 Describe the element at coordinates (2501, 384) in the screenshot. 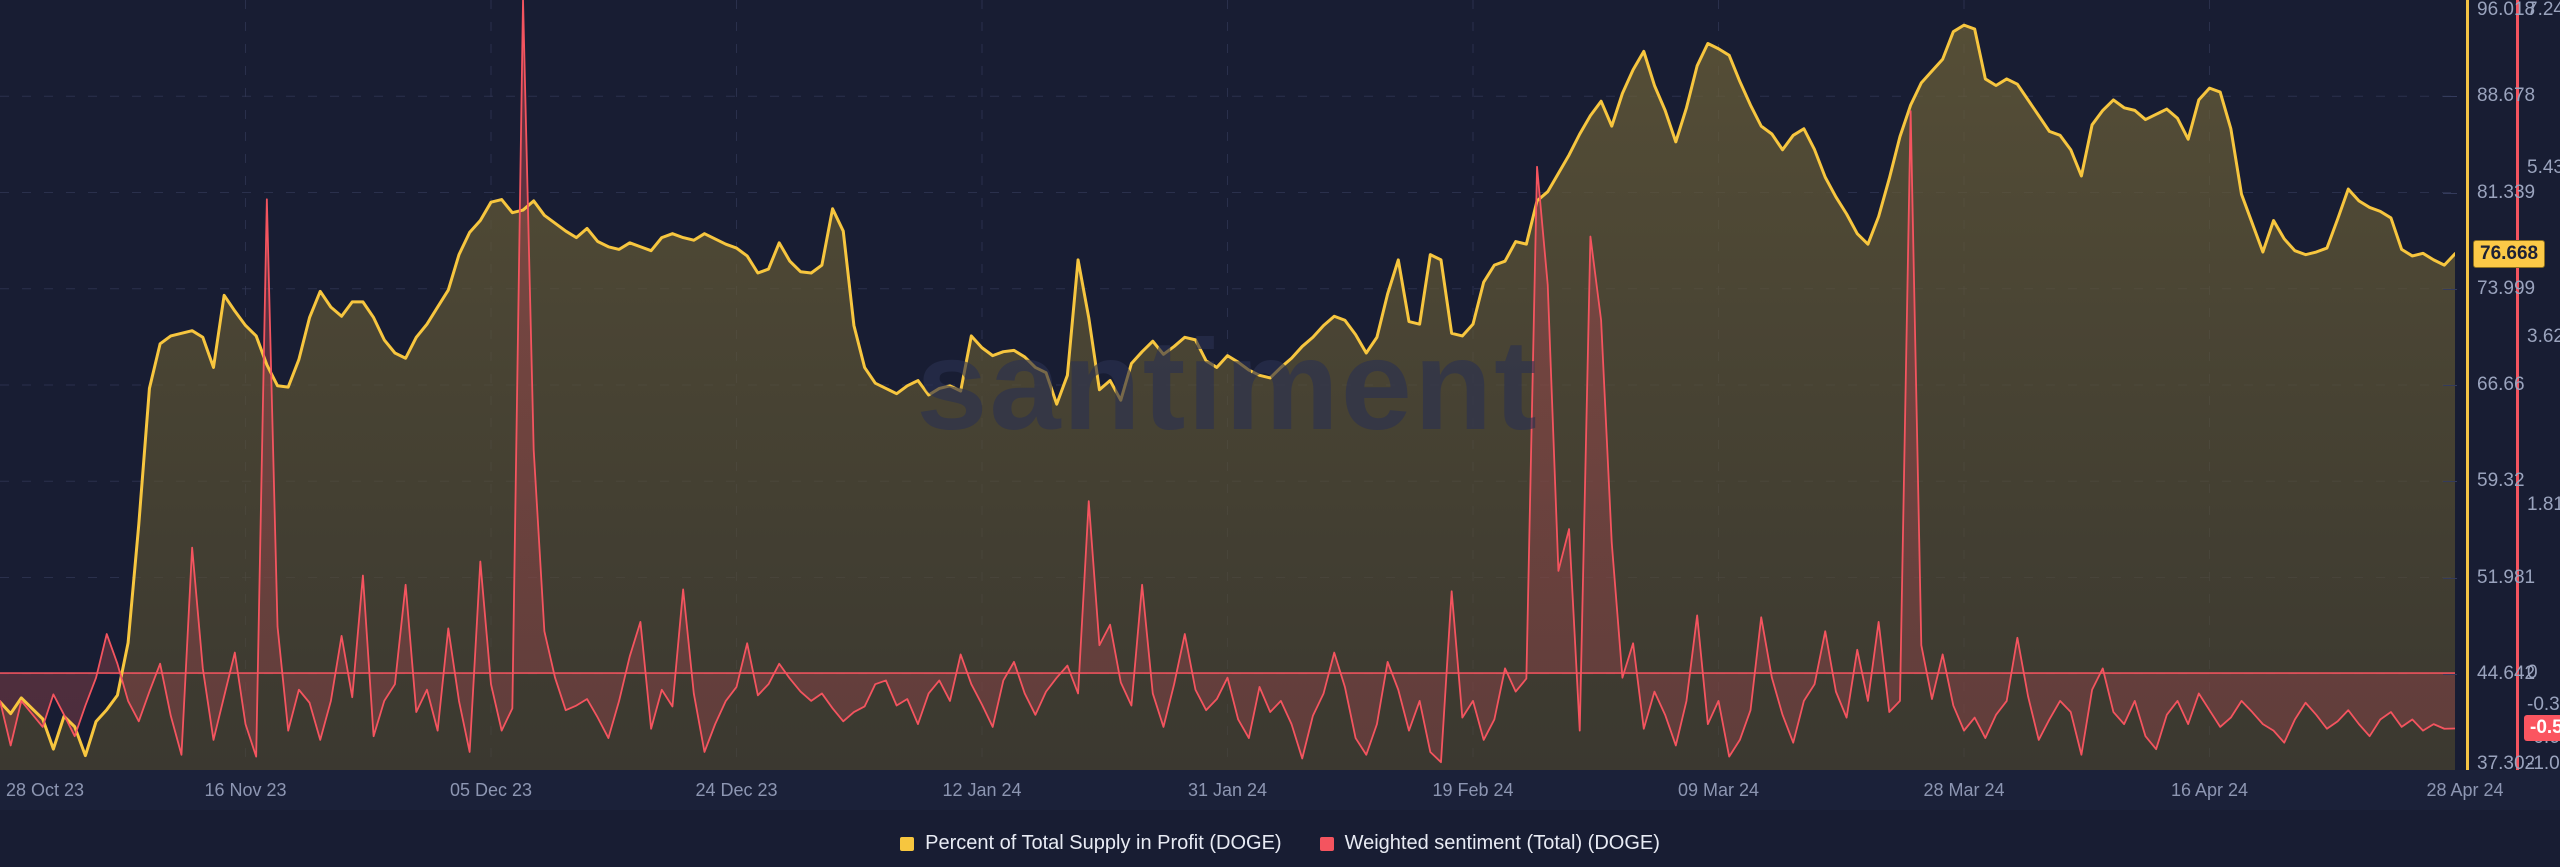

I see `left-axis-tick-label: 66.66` at that location.